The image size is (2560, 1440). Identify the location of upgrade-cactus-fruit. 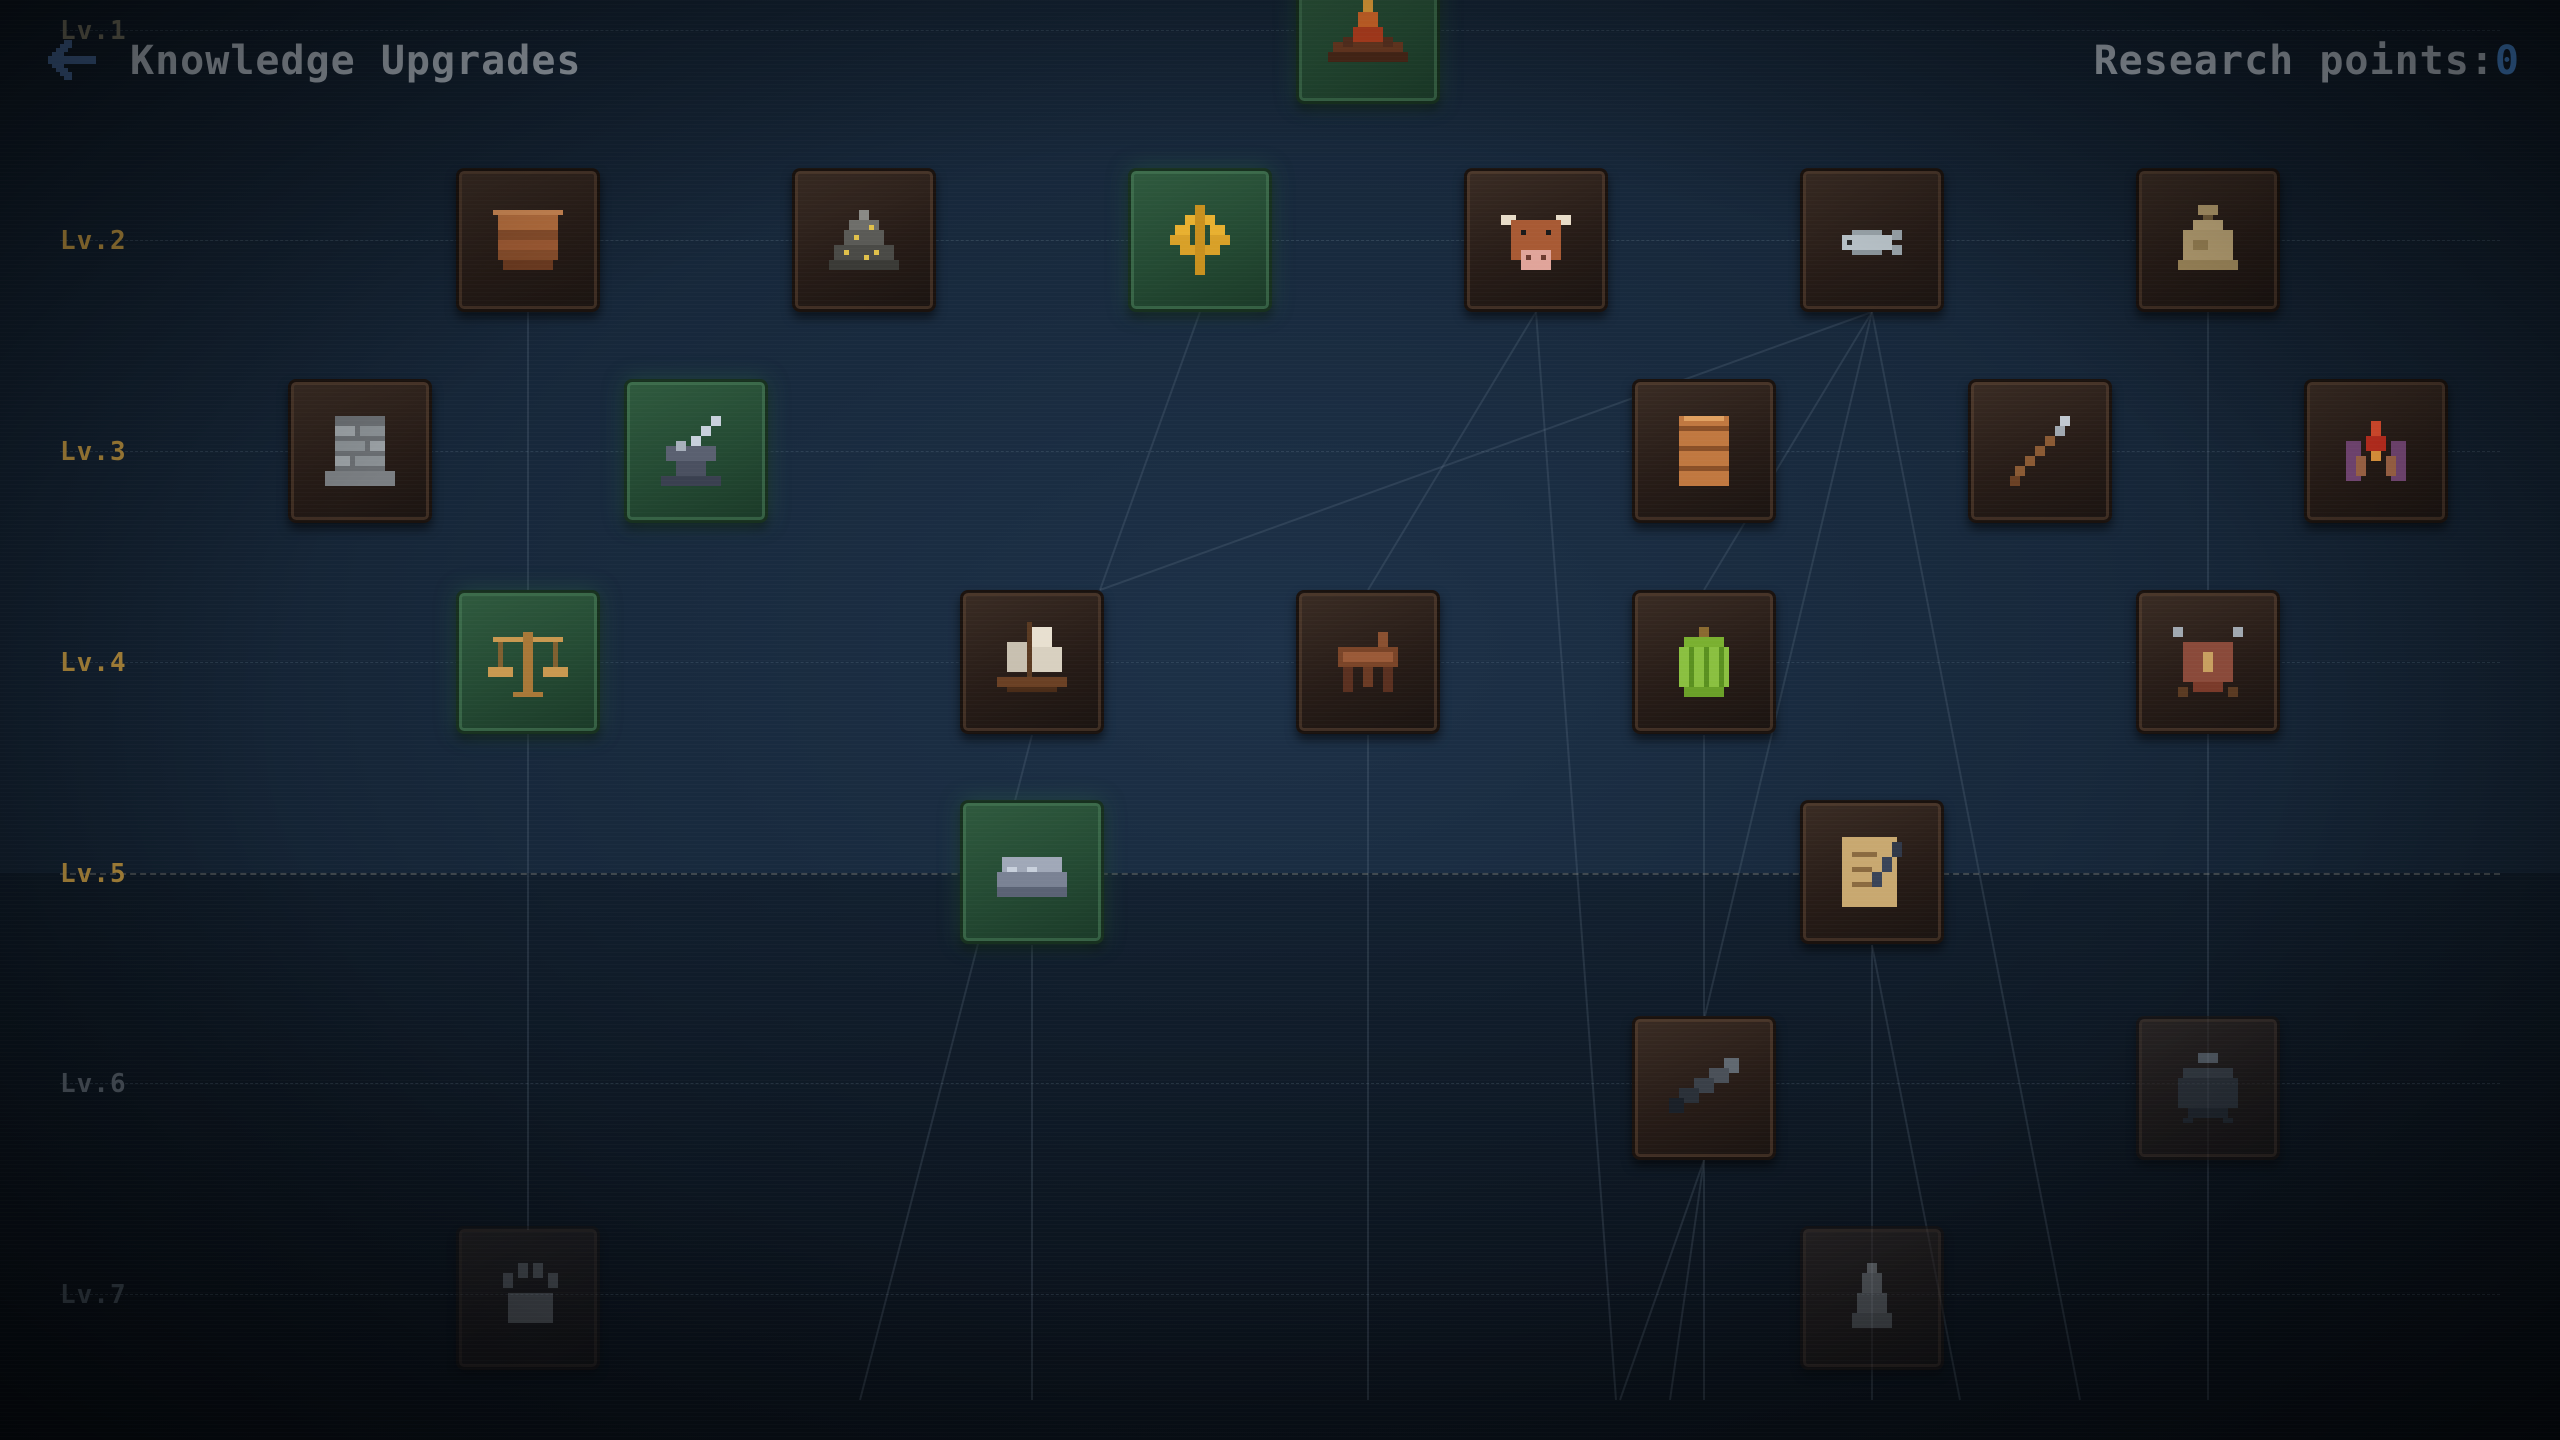
(1704, 662).